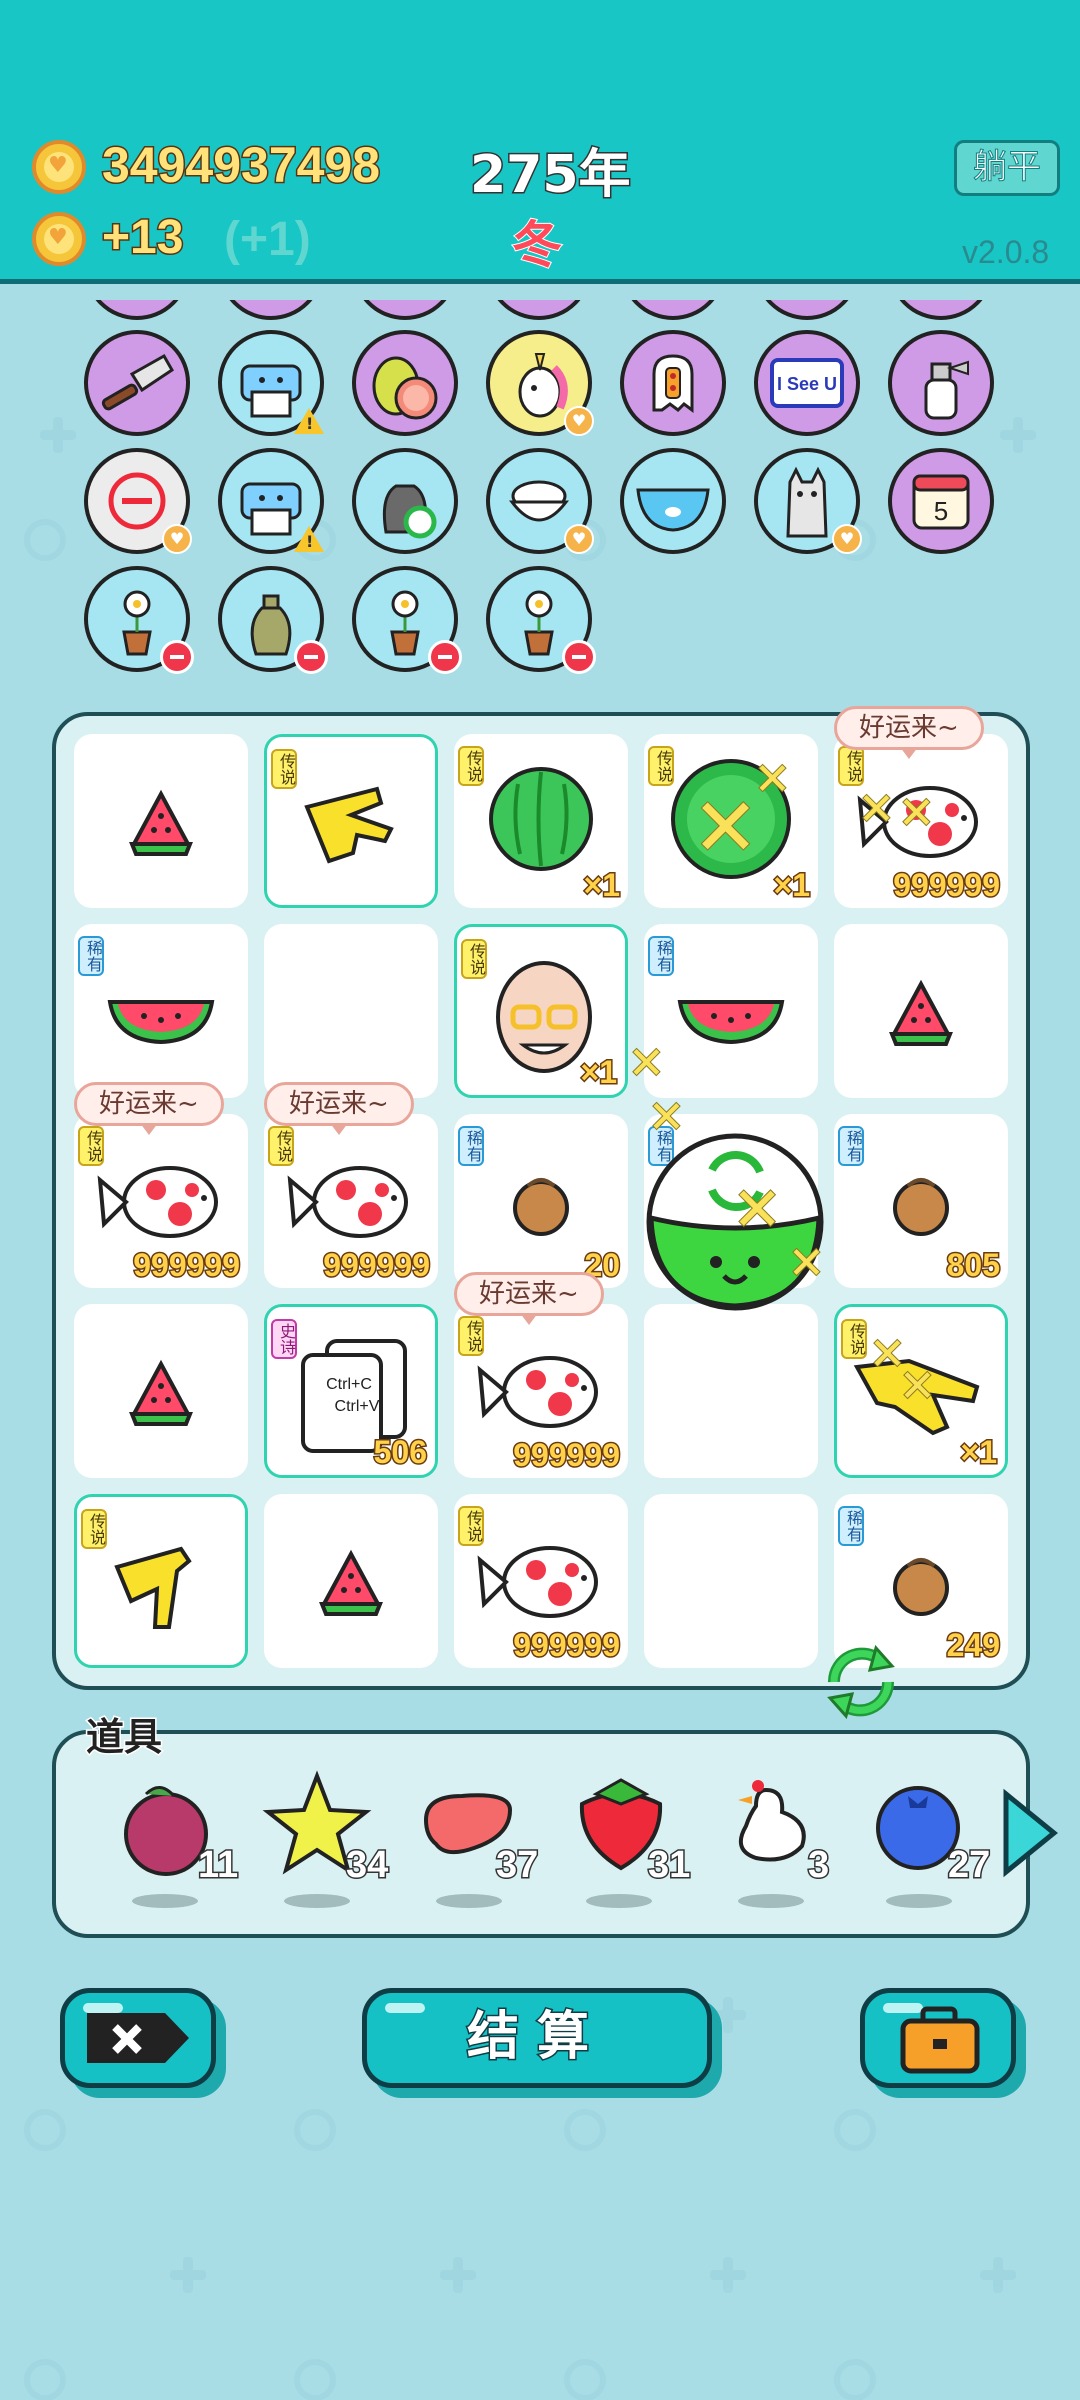  I want to click on spray-bottle-icon, so click(941, 383).